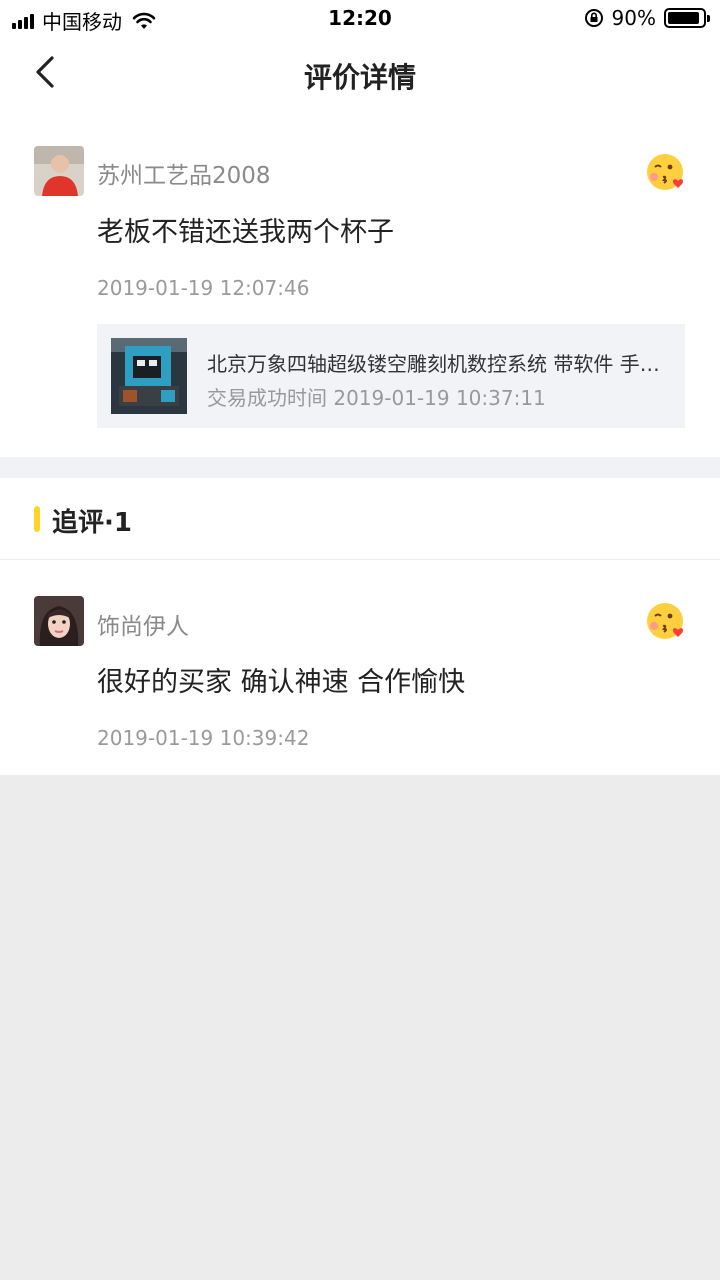 The width and height of the screenshot is (720, 1280). Describe the element at coordinates (203, 738) in the screenshot. I see `followup-timestamp: 2019-01-19 10:39:42` at that location.